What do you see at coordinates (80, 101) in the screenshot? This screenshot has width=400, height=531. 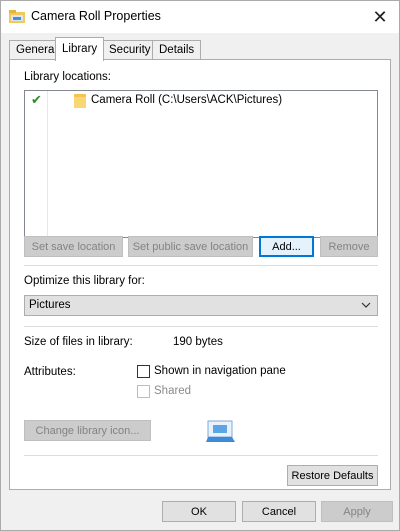 I see `folder-icon` at bounding box center [80, 101].